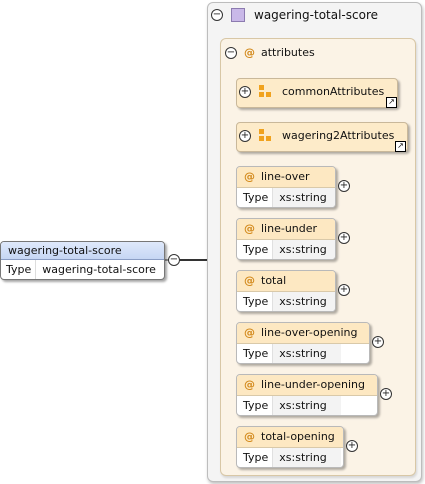 This screenshot has width=425, height=484. Describe the element at coordinates (174, 260) in the screenshot. I see `root-collapse-icon: −` at that location.